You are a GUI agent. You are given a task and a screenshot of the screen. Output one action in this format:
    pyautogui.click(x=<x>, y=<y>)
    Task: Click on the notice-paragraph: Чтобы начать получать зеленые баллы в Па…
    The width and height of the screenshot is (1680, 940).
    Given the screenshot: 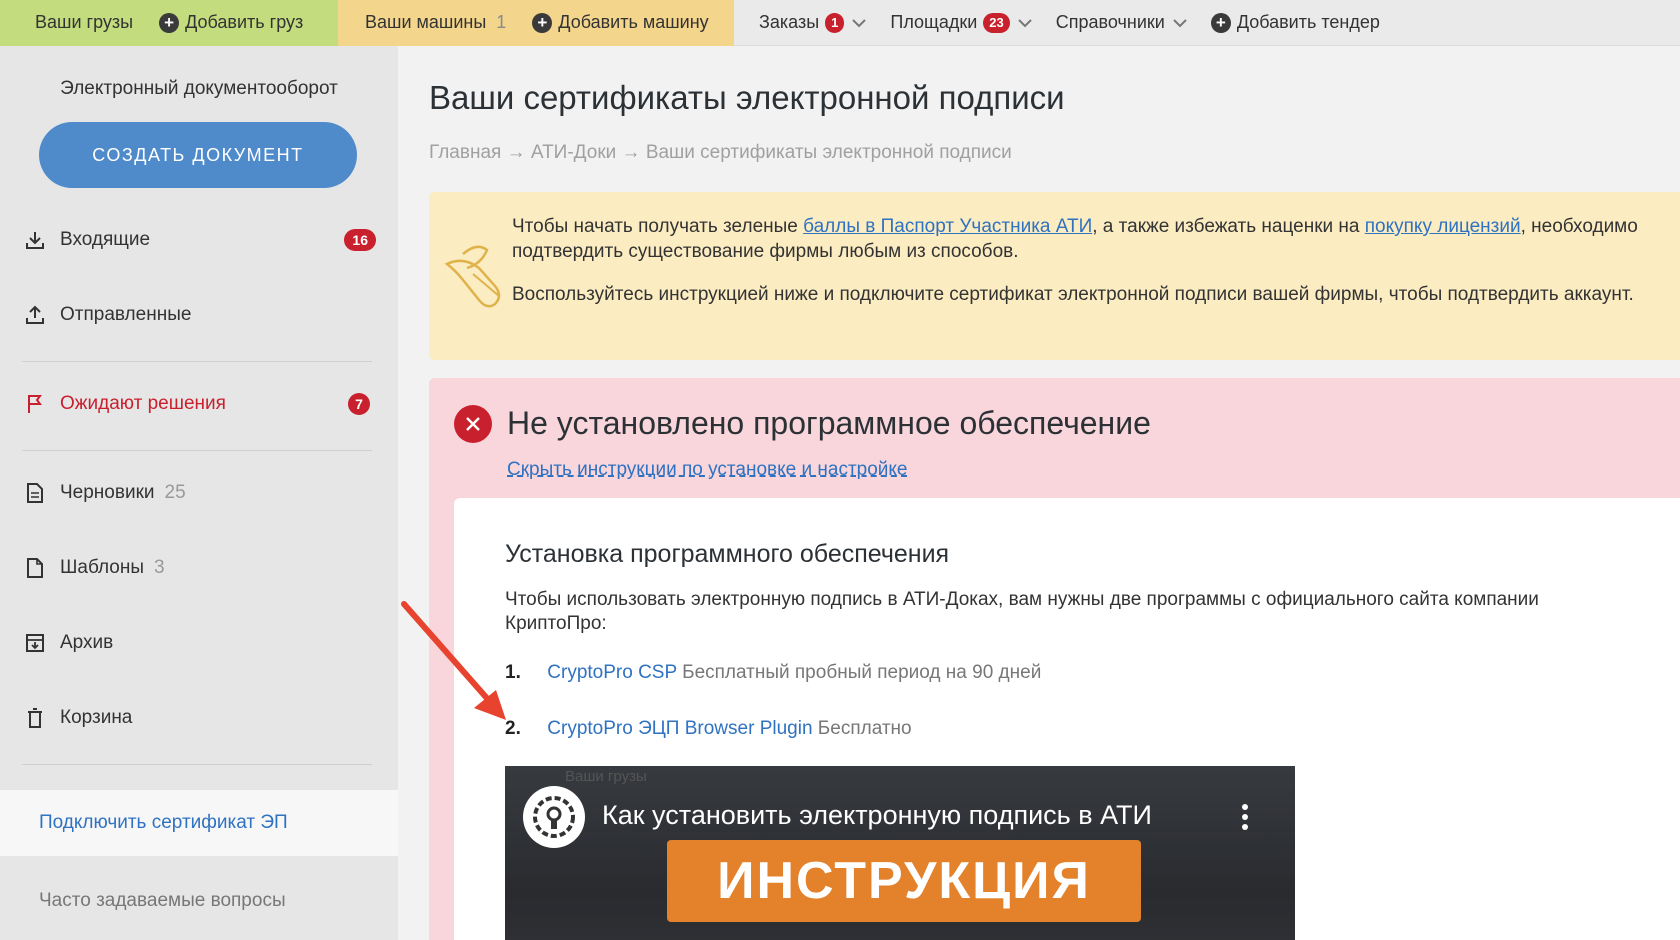 What is the action you would take?
    pyautogui.click(x=1096, y=239)
    